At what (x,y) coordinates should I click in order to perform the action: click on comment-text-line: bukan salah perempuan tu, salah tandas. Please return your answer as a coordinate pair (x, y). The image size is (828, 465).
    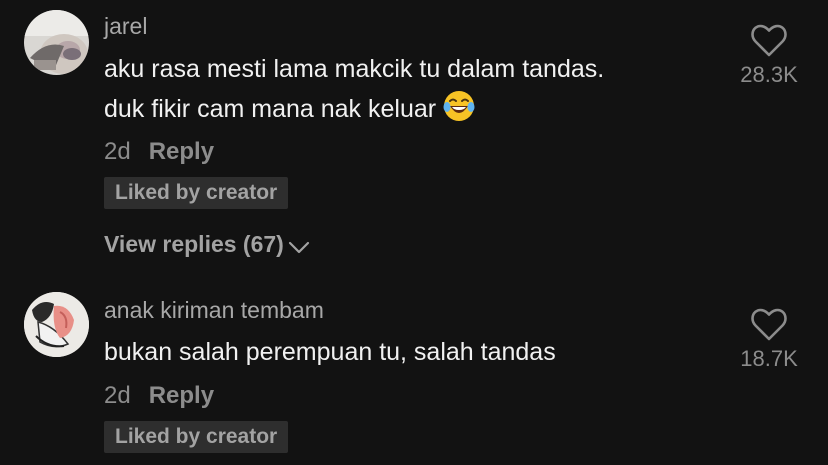
    Looking at the image, I should click on (330, 352).